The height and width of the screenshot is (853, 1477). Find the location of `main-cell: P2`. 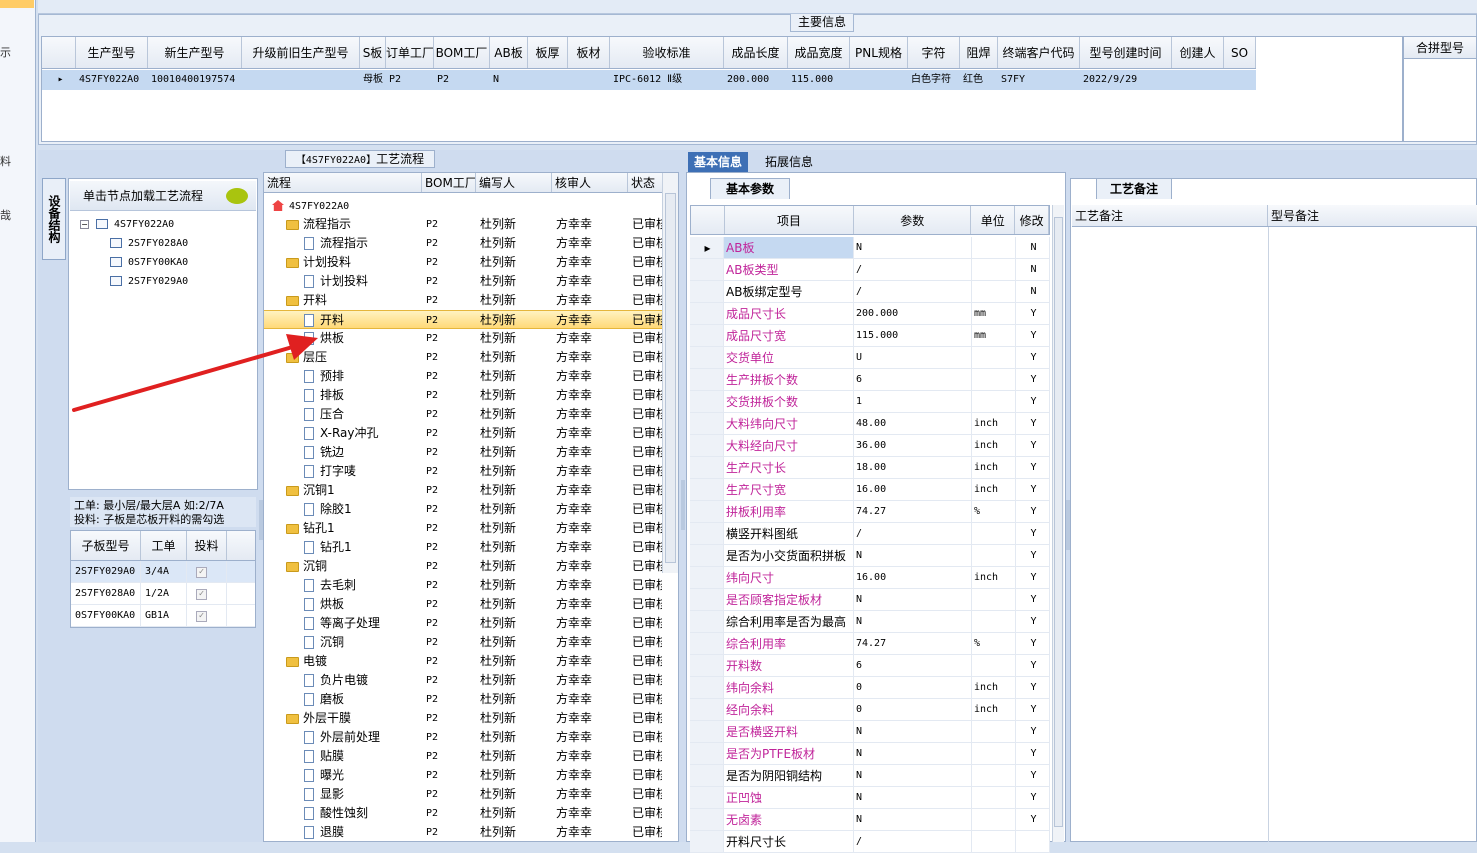

main-cell: P2 is located at coordinates (462, 80).